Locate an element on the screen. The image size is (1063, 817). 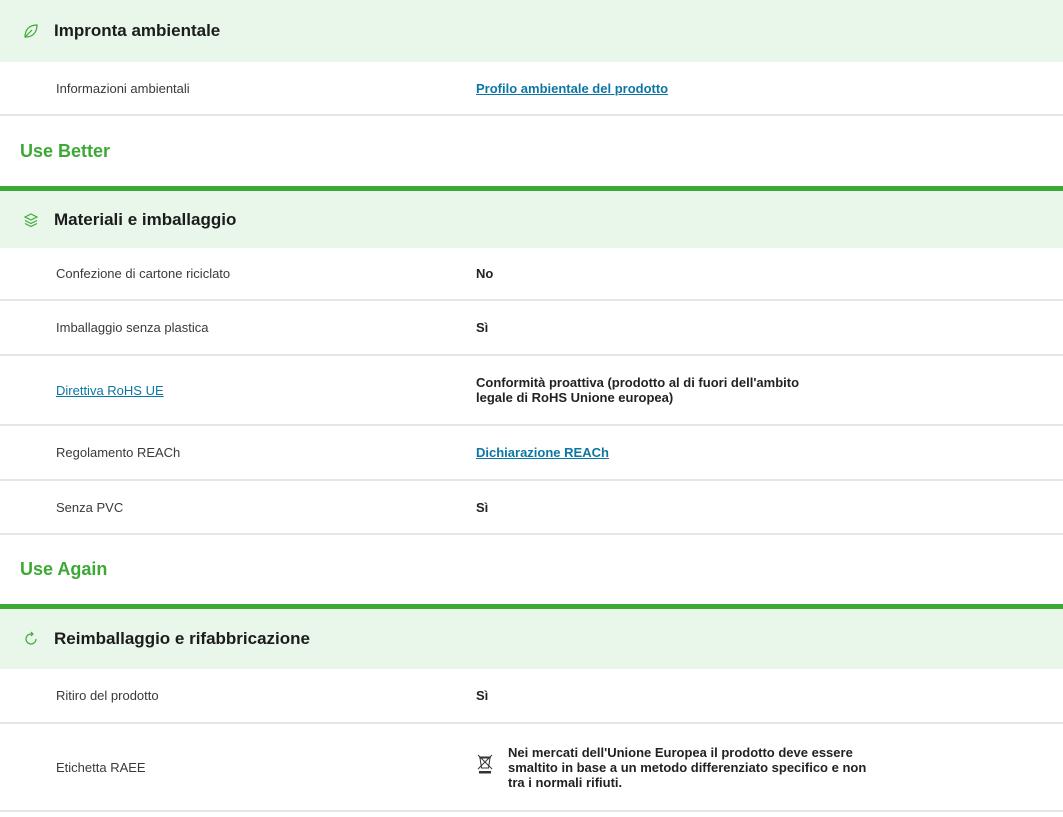
value-line: tra i normali rifiuti. is located at coordinates (565, 782).